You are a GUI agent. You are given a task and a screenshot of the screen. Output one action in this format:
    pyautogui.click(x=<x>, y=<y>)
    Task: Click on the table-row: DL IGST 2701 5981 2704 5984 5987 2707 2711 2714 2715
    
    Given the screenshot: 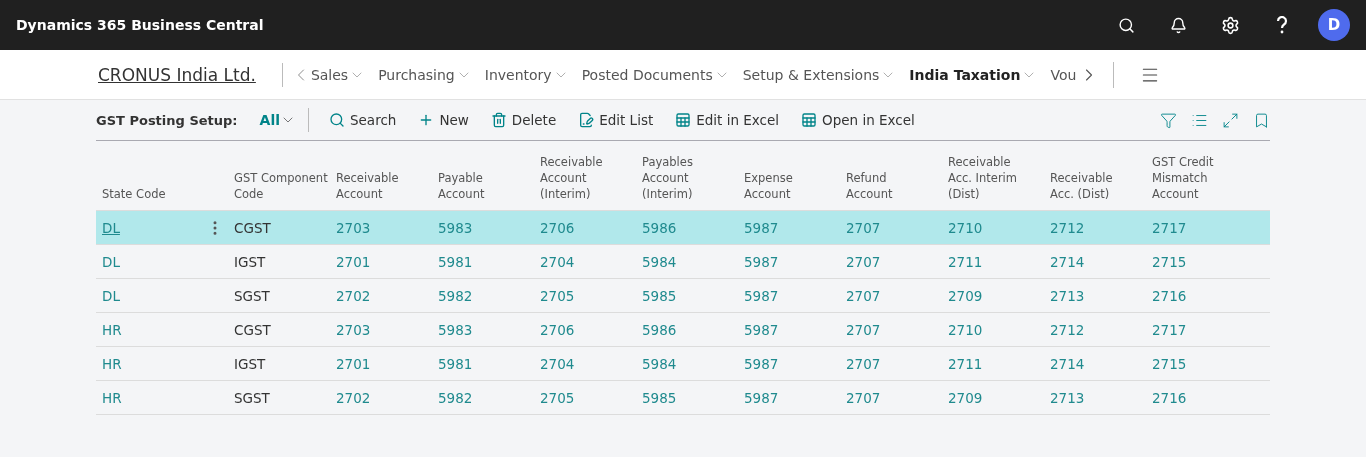 What is the action you would take?
    pyautogui.click(x=683, y=262)
    